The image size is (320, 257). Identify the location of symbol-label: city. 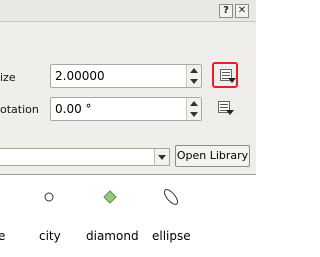
(50, 236).